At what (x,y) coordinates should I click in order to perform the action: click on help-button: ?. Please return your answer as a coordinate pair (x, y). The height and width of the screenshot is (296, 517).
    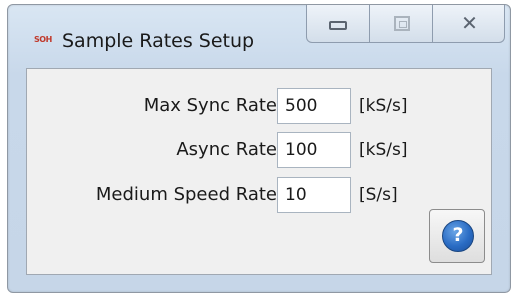
    Looking at the image, I should click on (457, 236).